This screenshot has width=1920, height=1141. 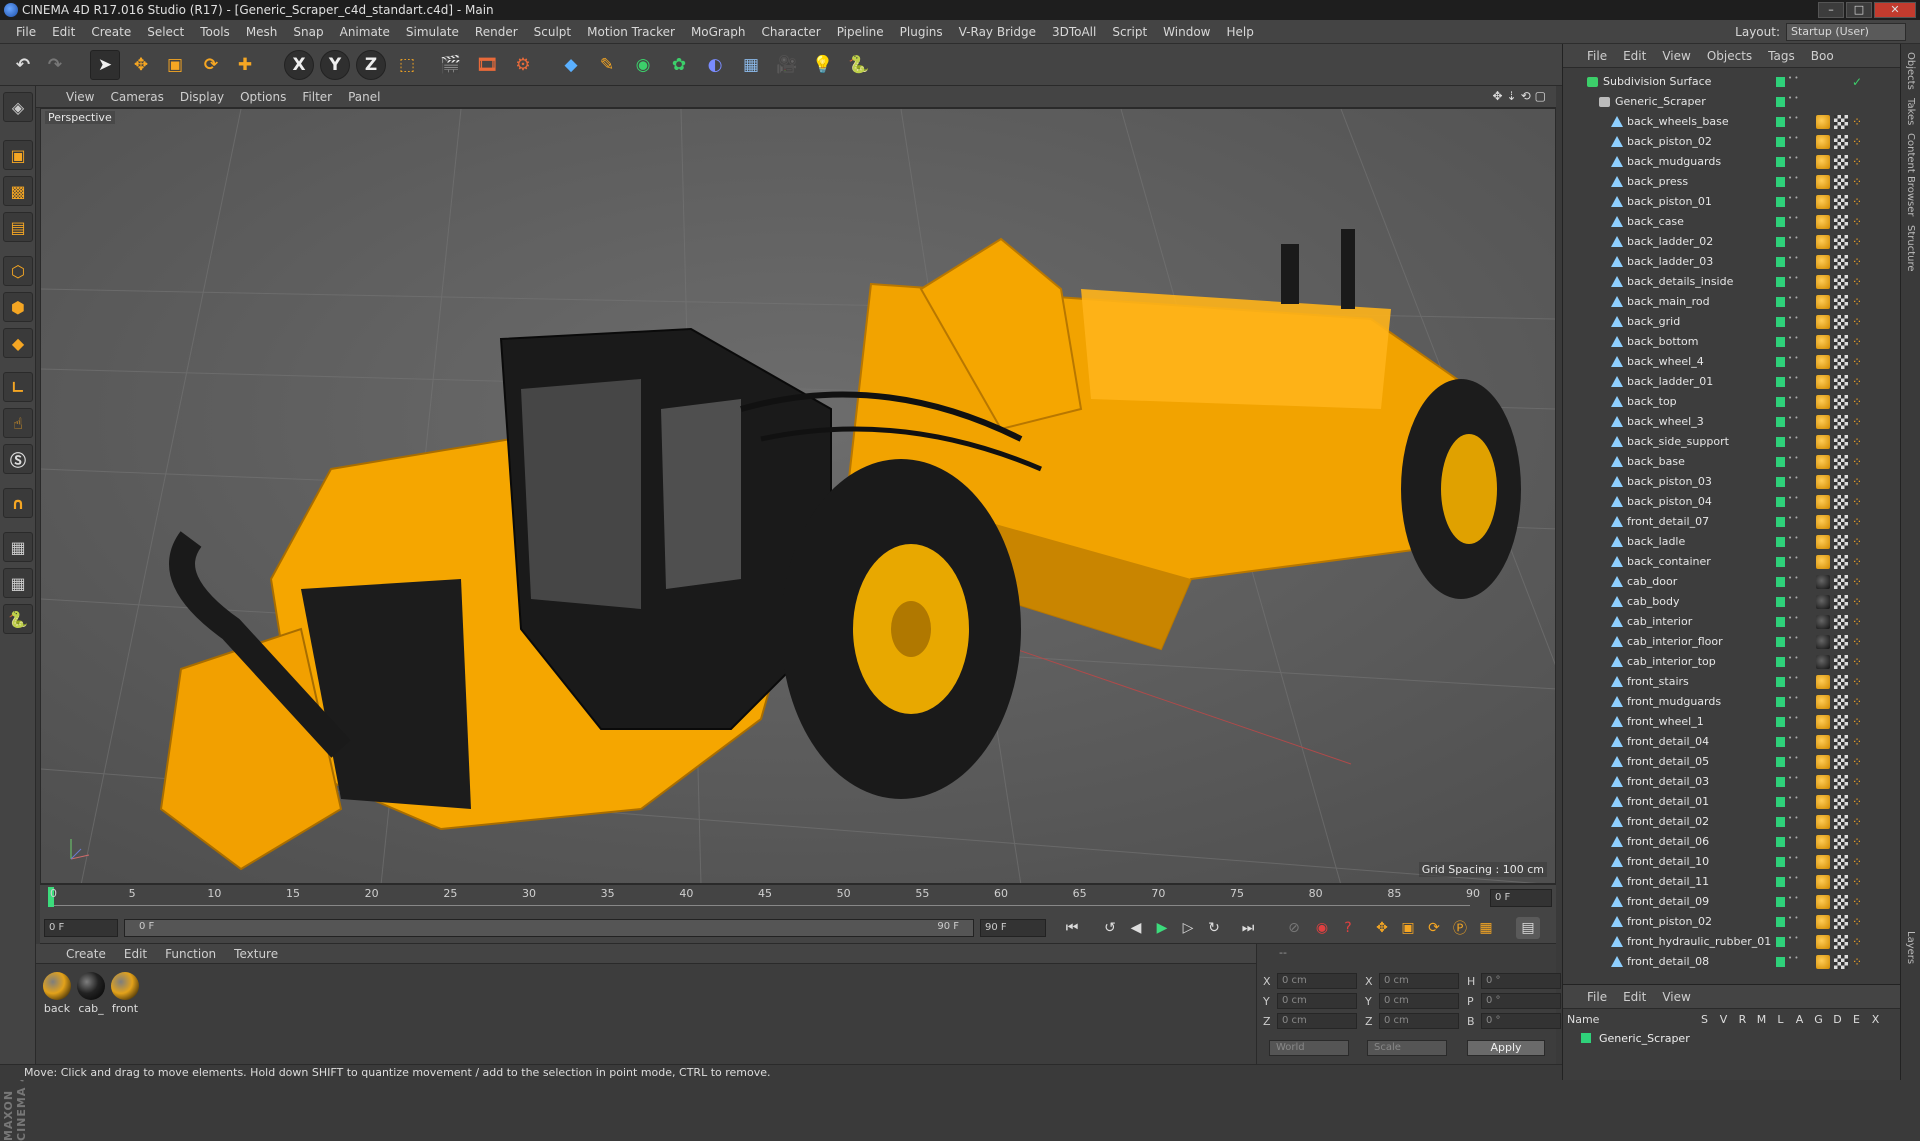 I want to click on object-menu-tags: Tags, so click(x=1781, y=56).